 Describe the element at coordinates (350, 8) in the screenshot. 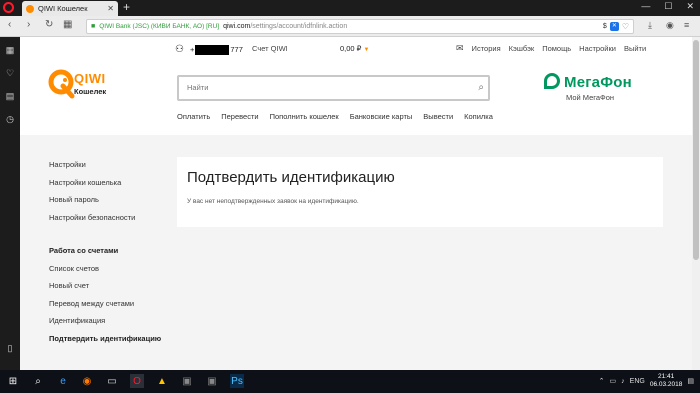

I see `browser-titlebar: QIWI Кошелек ✕ + — ☐ ✕` at that location.